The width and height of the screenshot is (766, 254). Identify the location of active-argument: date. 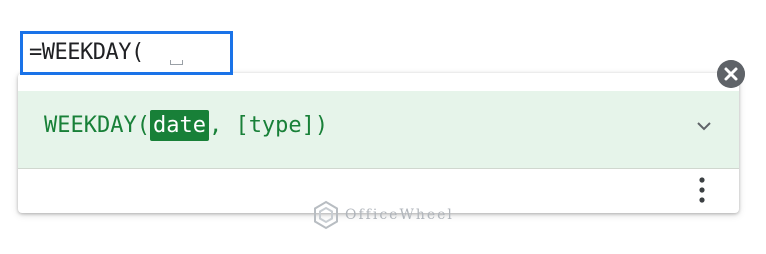
(179, 125).